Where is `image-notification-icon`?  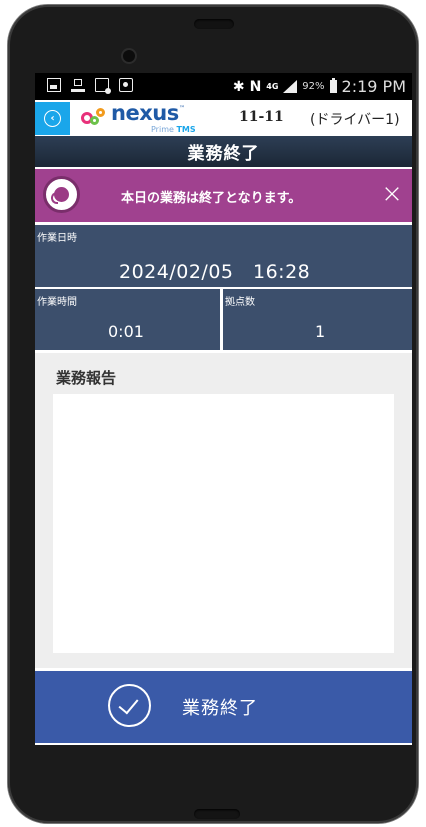
image-notification-icon is located at coordinates (126, 85).